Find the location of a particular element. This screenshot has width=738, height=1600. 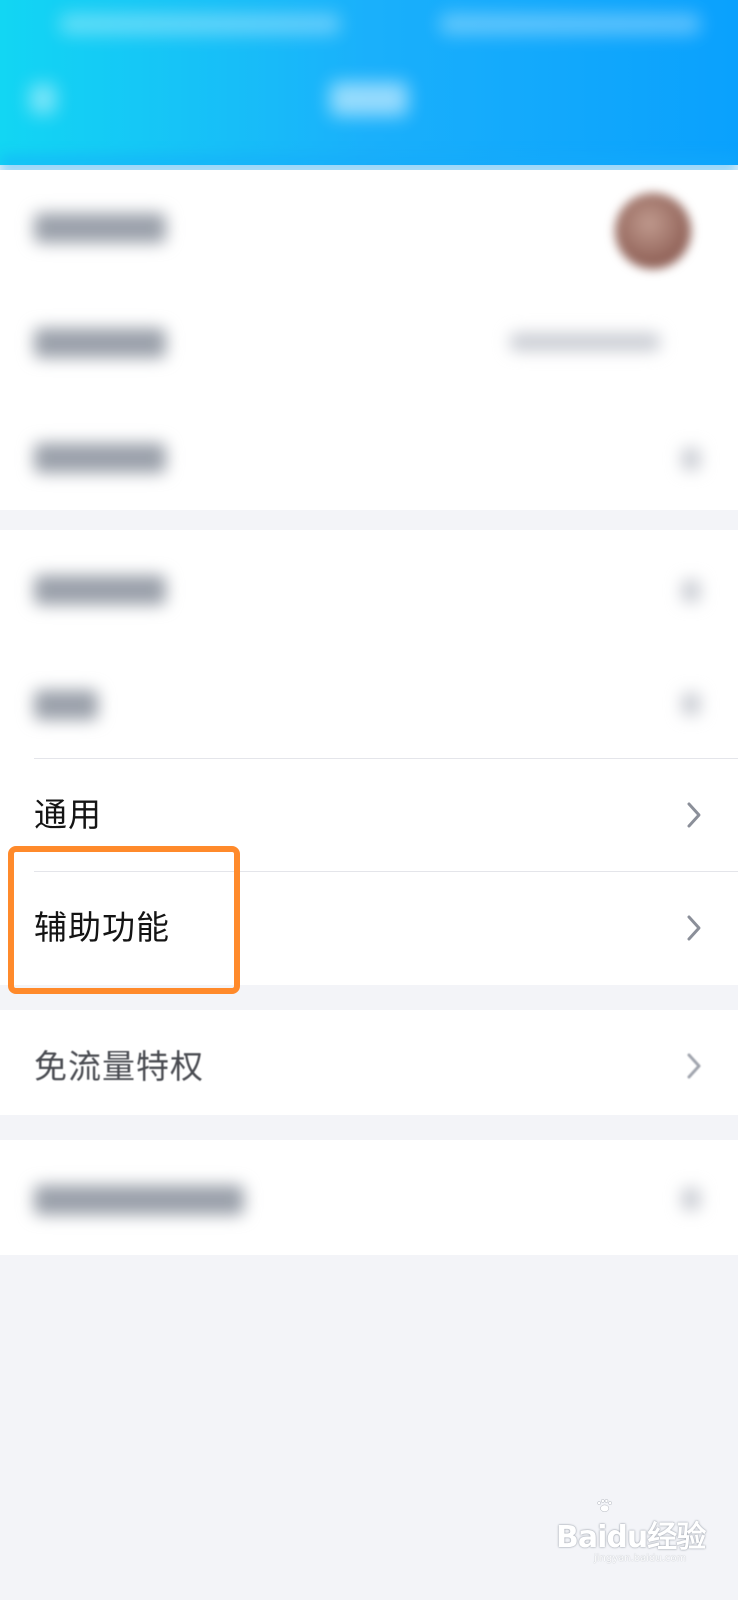

highlight-box is located at coordinates (124, 920).